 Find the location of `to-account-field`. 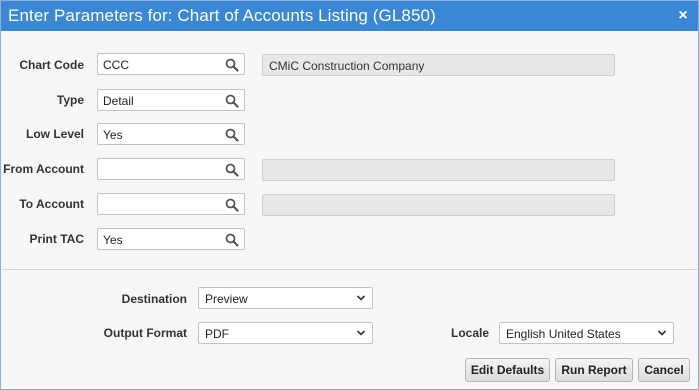

to-account-field is located at coordinates (171, 204).